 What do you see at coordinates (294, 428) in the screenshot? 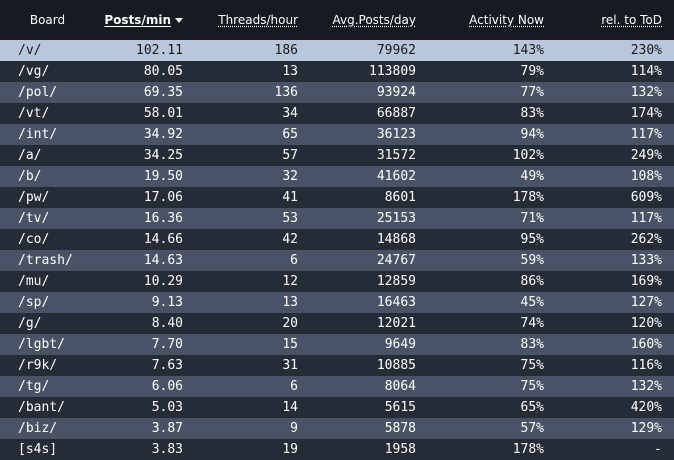
I see `cell-threads-hour: 9` at bounding box center [294, 428].